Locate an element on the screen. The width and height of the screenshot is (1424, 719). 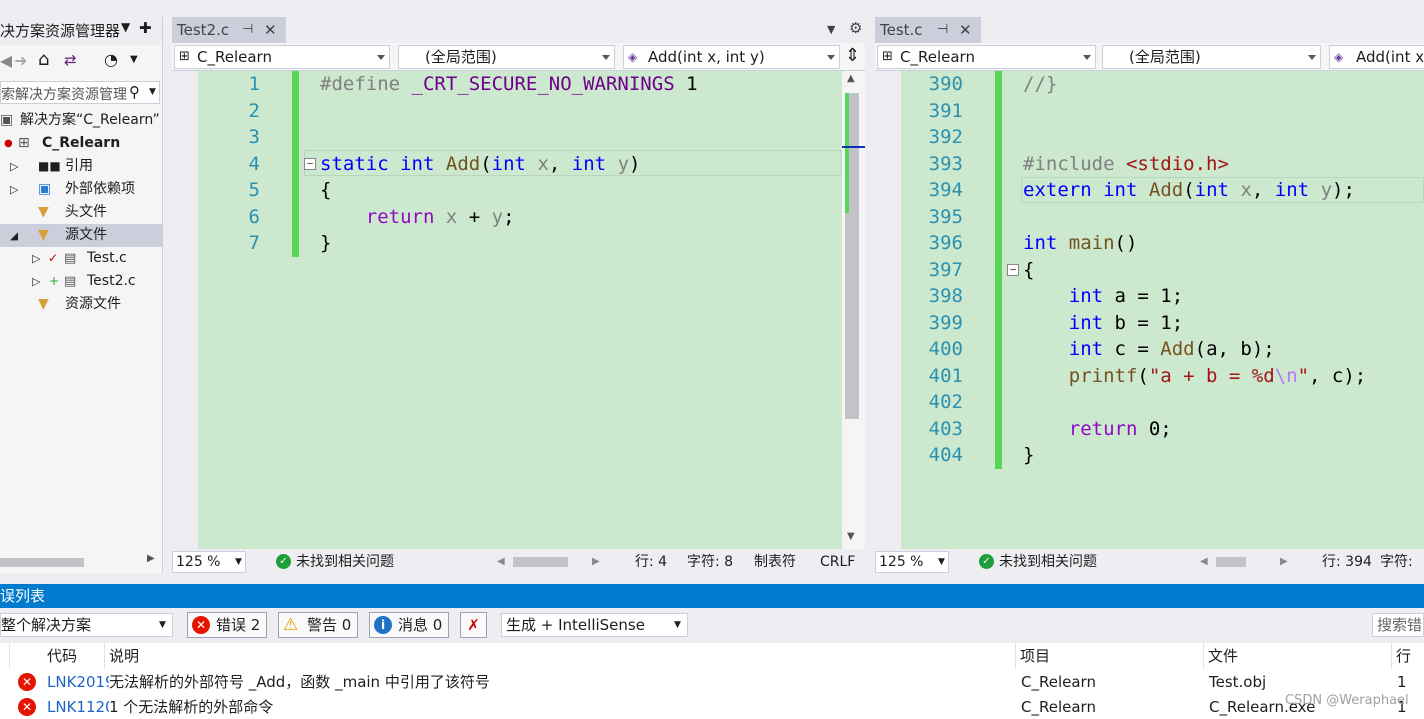
tree-item-resources: ▼ 资源文件 is located at coordinates (81, 304).